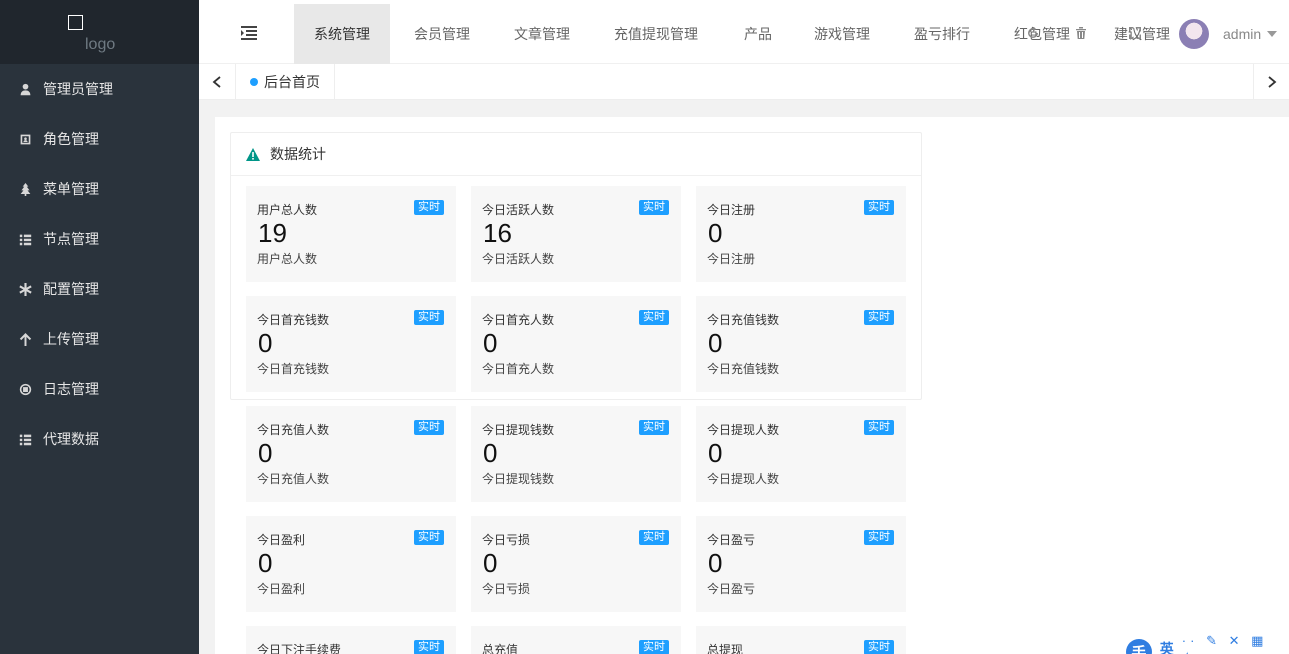 The height and width of the screenshot is (654, 1289). Describe the element at coordinates (1242, 34) in the screenshot. I see `user-name: admin` at that location.